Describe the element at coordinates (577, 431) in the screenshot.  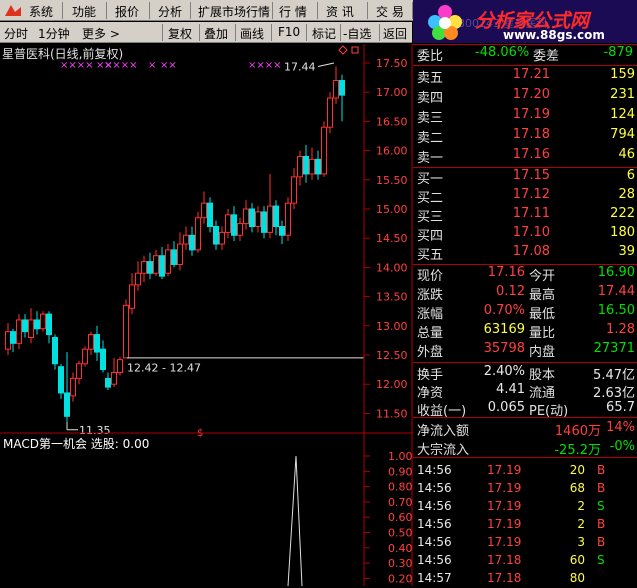
I see `flow-value: 1460万` at that location.